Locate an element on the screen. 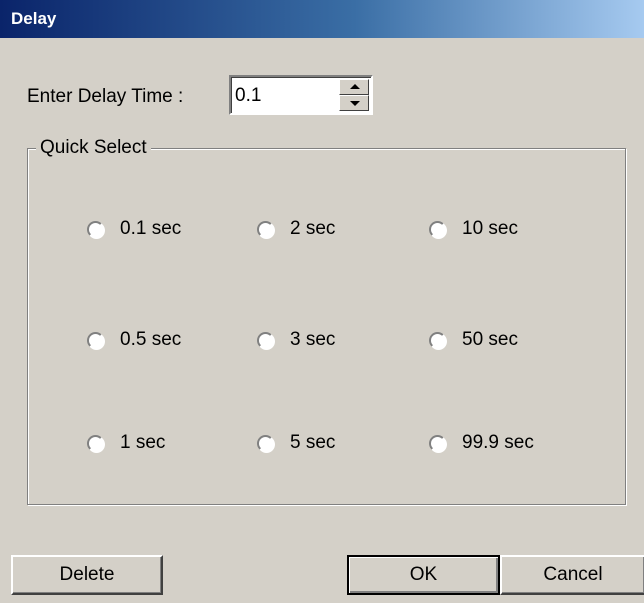  spin-up-arrow-icon is located at coordinates (355, 86).